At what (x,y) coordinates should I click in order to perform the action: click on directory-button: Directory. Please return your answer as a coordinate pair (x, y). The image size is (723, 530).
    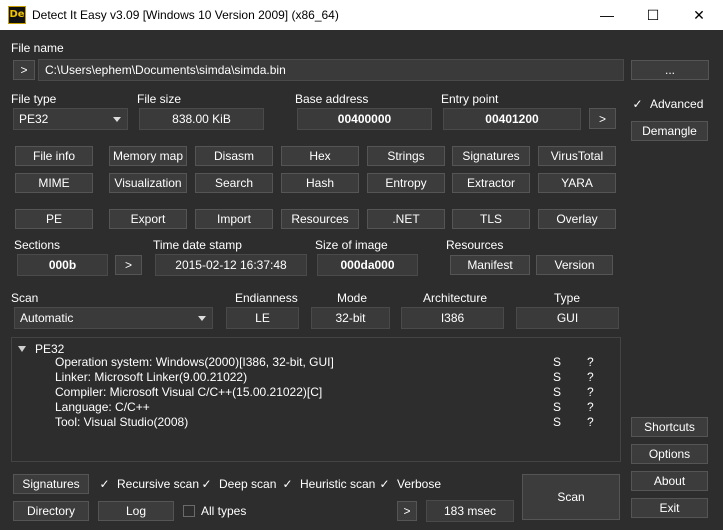
    Looking at the image, I should click on (51, 511).